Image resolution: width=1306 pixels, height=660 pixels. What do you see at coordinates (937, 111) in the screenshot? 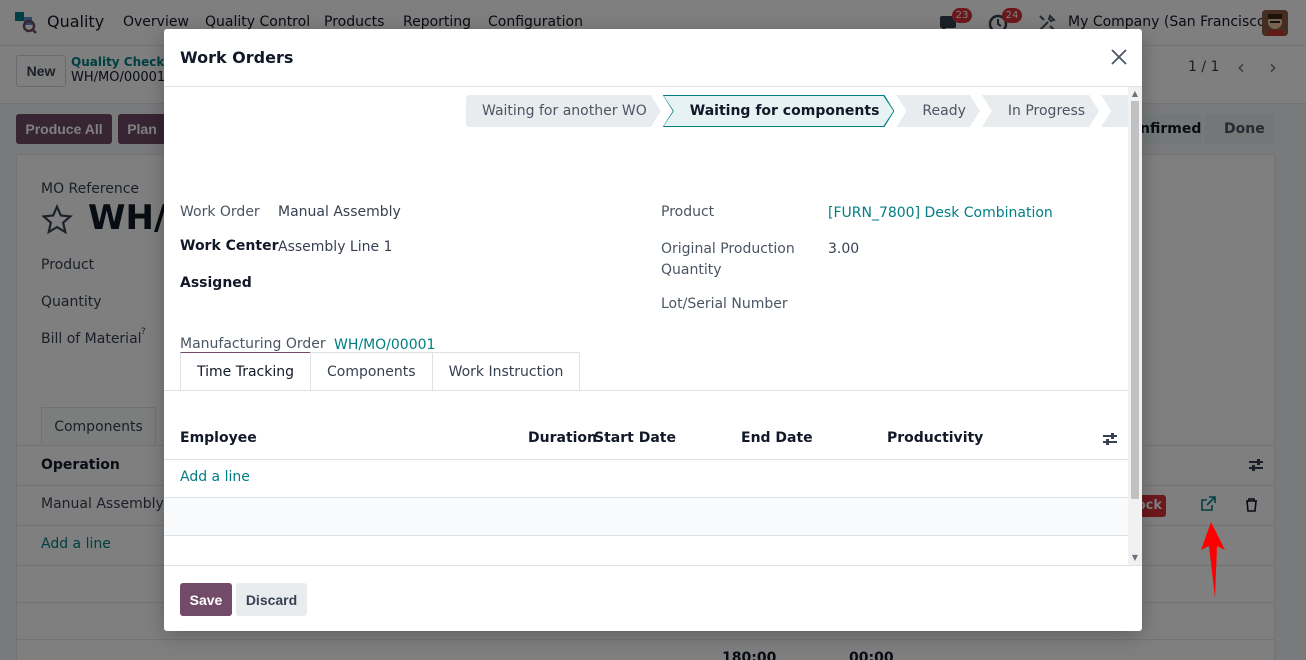
I see `stage-ready: Ready` at bounding box center [937, 111].